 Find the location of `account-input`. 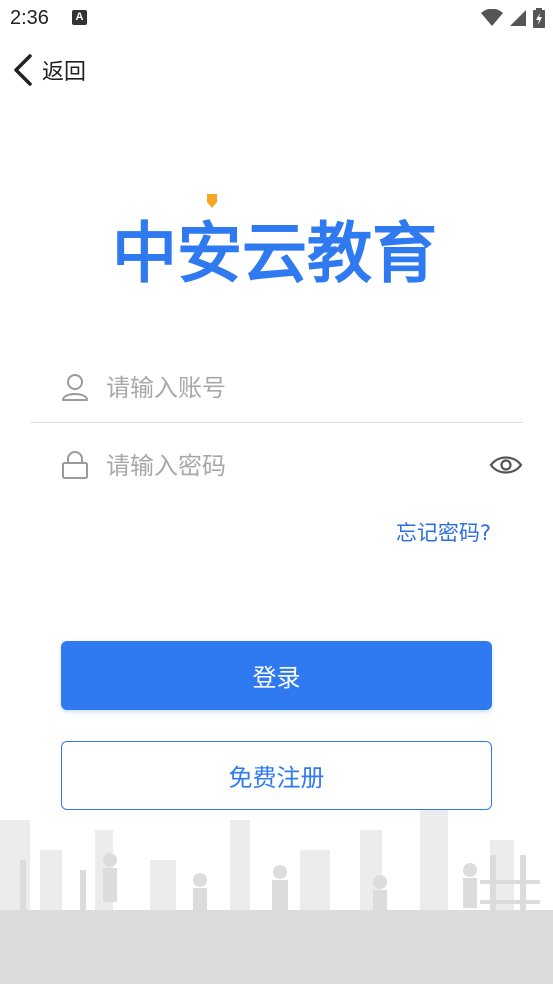

account-input is located at coordinates (286, 388).